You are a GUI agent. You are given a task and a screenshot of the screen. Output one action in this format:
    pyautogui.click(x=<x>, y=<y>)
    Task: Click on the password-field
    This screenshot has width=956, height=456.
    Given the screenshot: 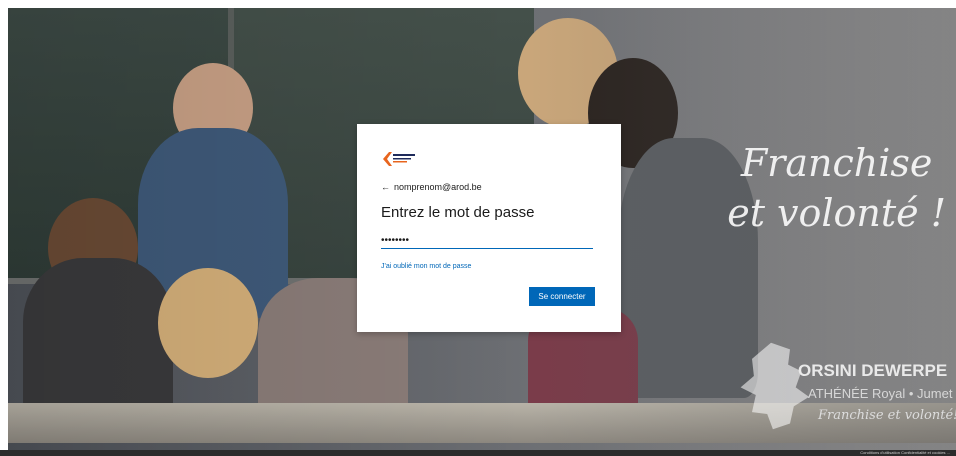 What is the action you would take?
    pyautogui.click(x=487, y=240)
    